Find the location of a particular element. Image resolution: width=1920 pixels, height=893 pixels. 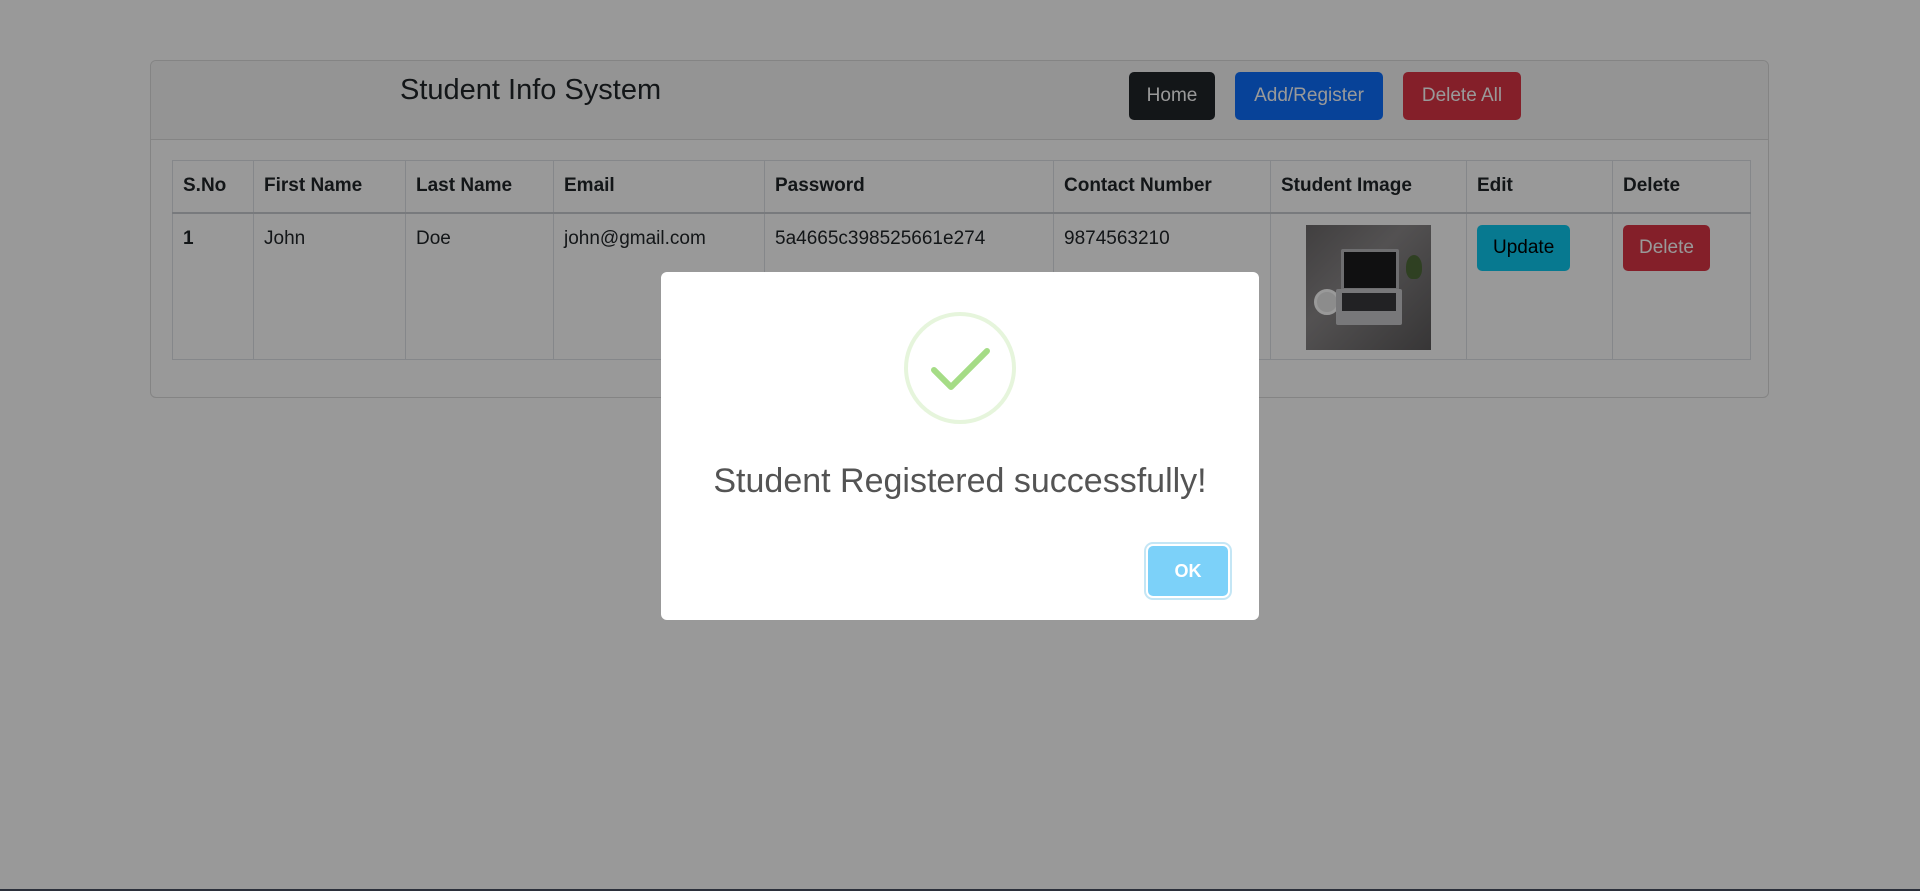

dialog-message: Student Registered successfully! is located at coordinates (960, 481).